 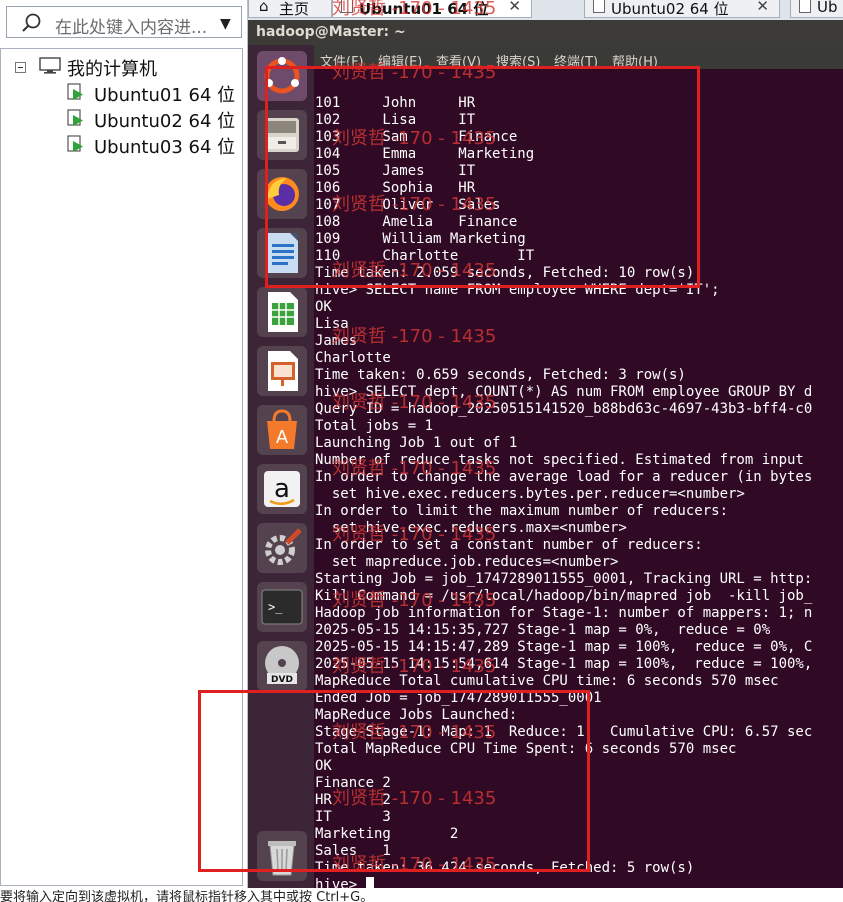 I want to click on terminal-title-bar: hadoop@Master: ~, so click(x=545, y=32).